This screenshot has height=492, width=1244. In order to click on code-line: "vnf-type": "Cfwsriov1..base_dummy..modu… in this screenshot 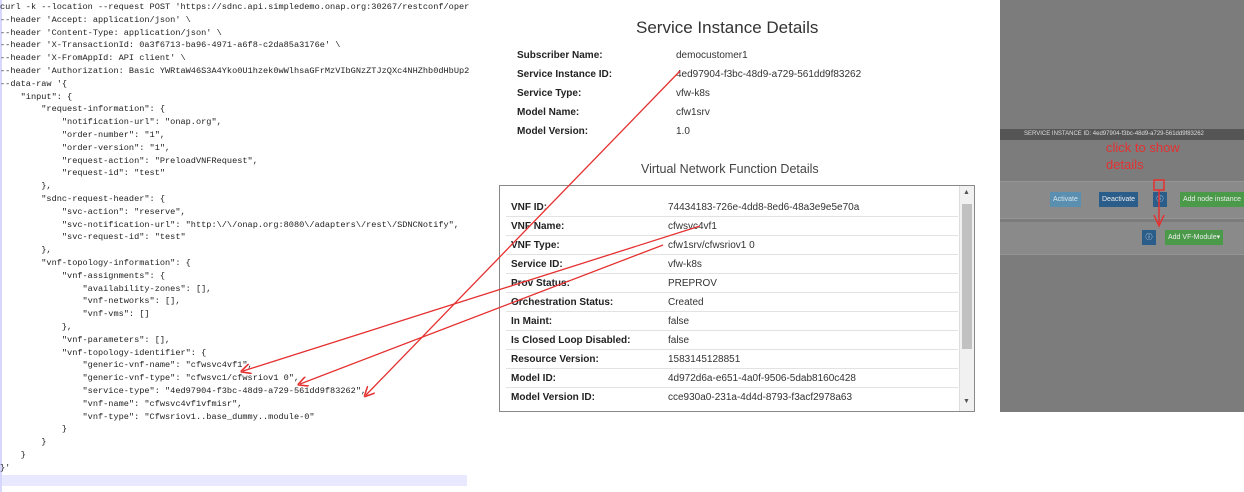, I will do `click(157, 416)`.